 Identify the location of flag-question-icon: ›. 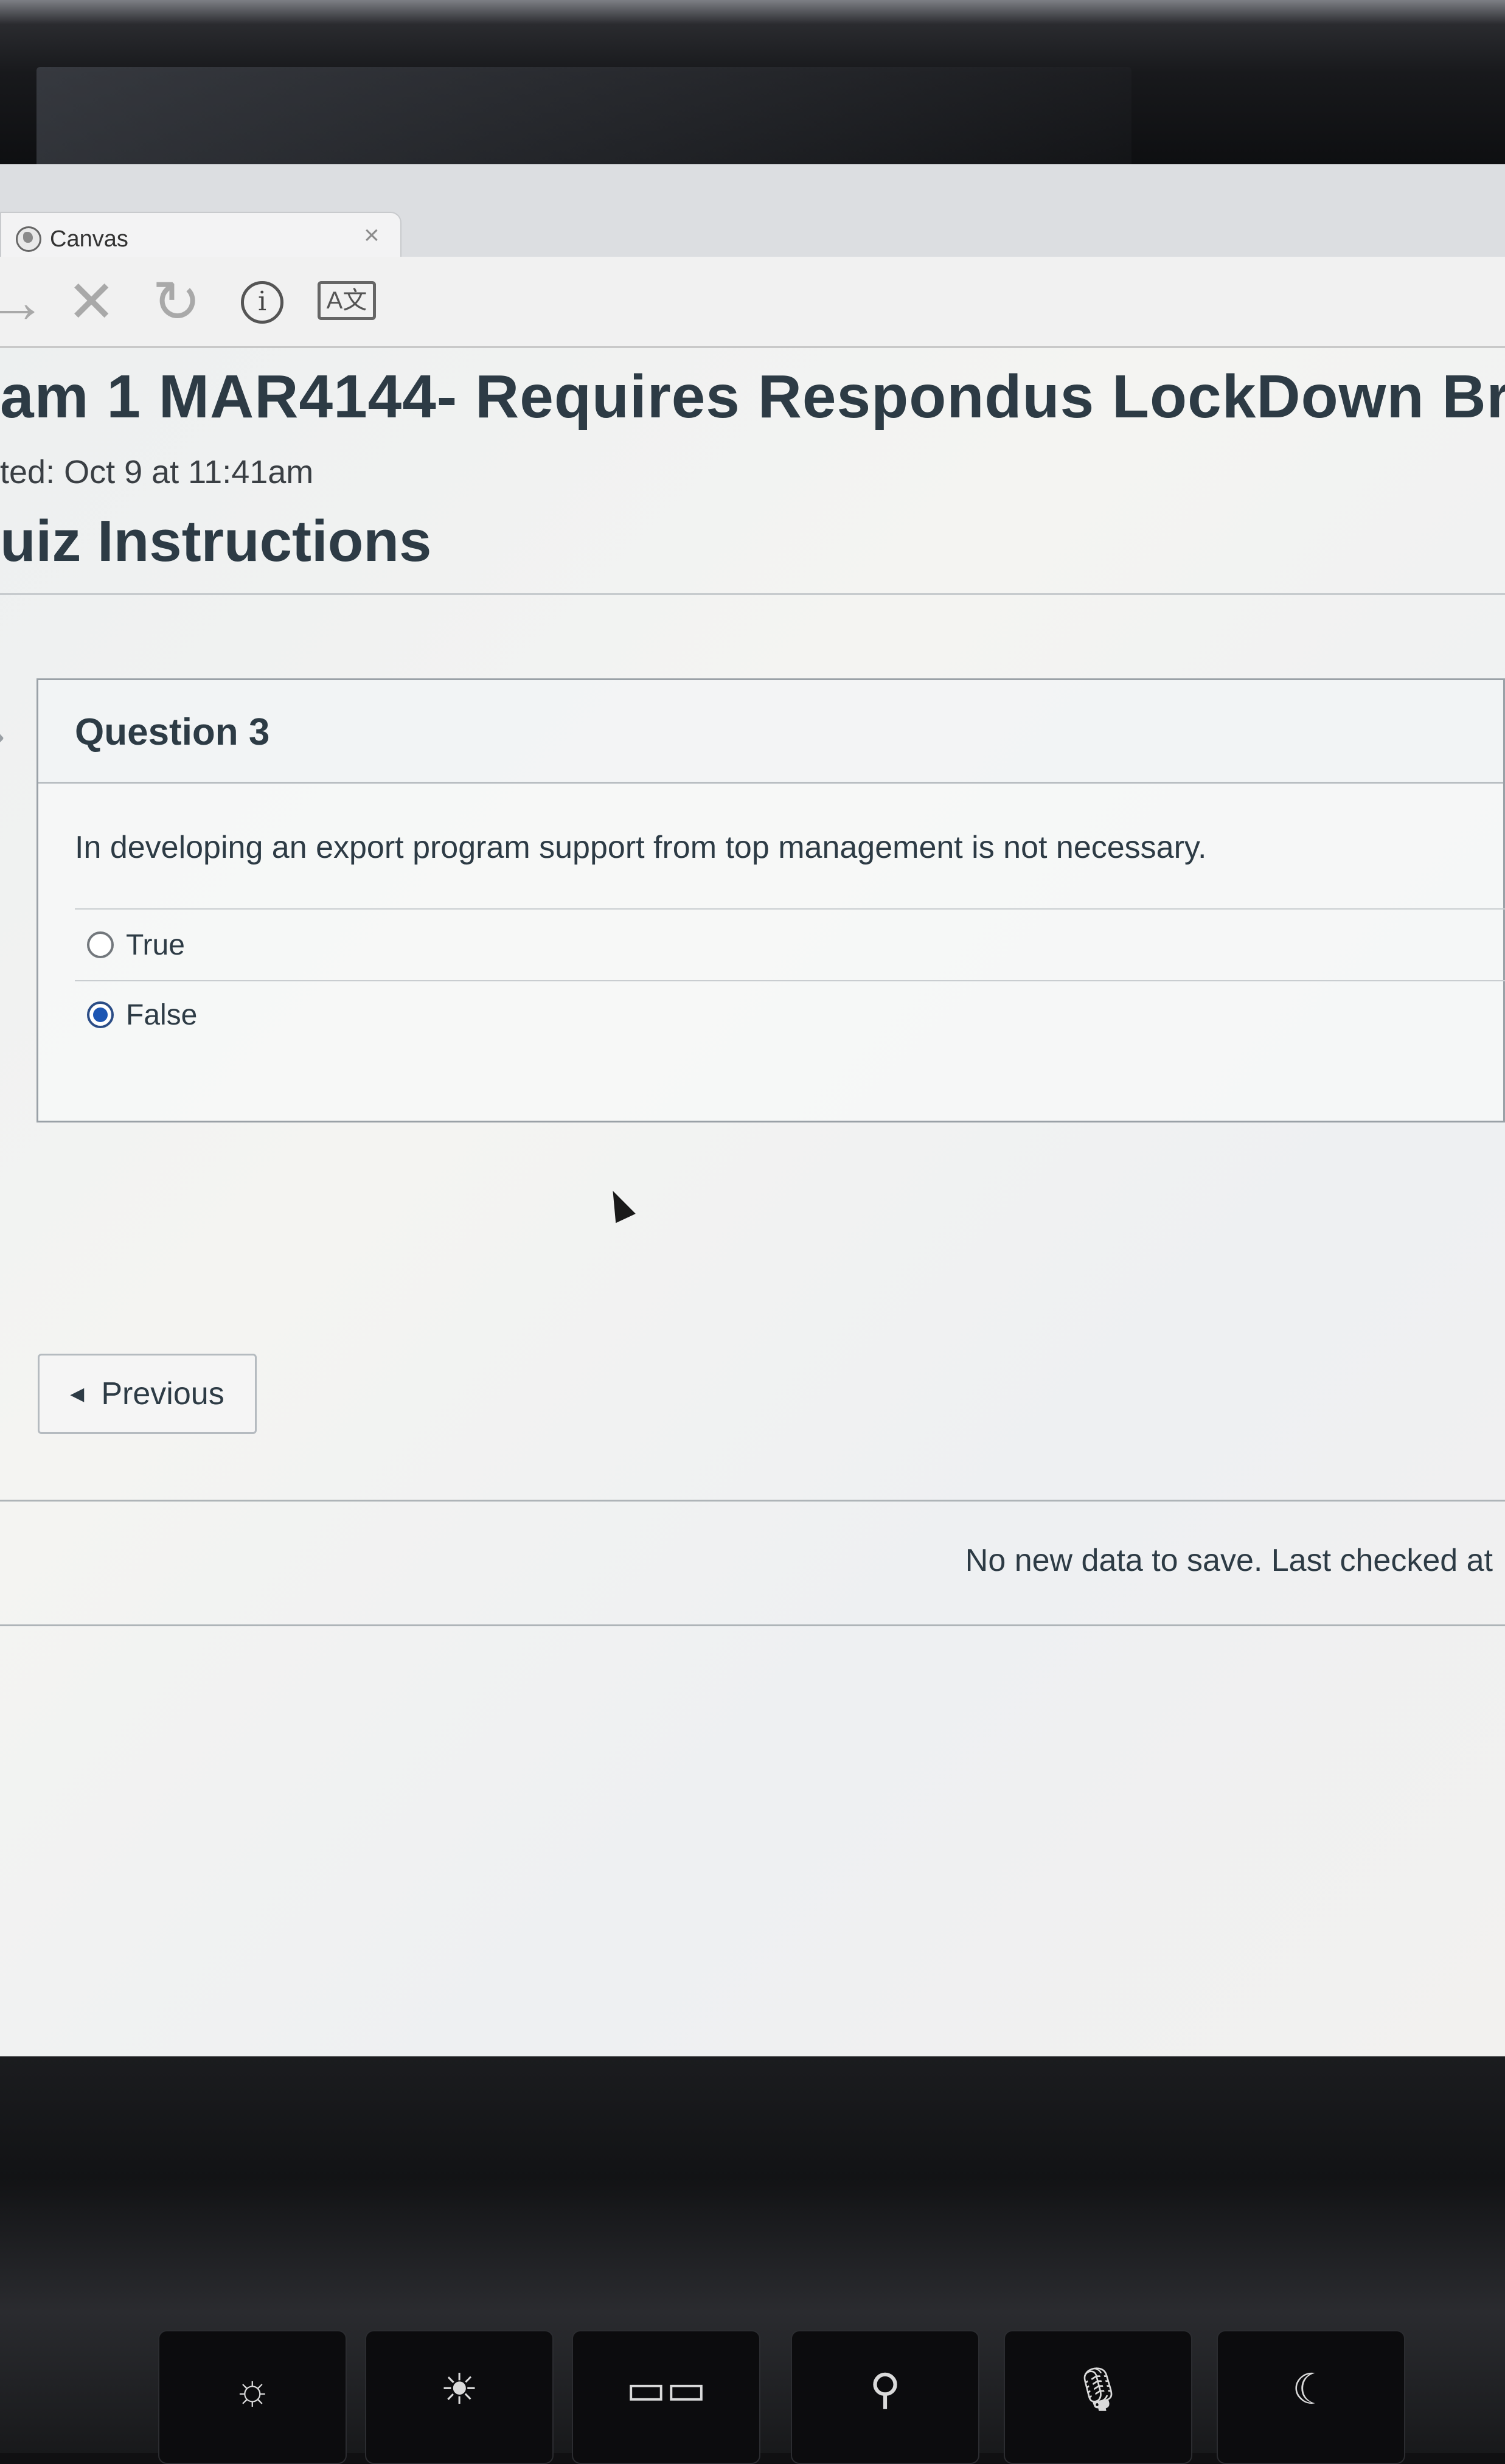
(2, 735).